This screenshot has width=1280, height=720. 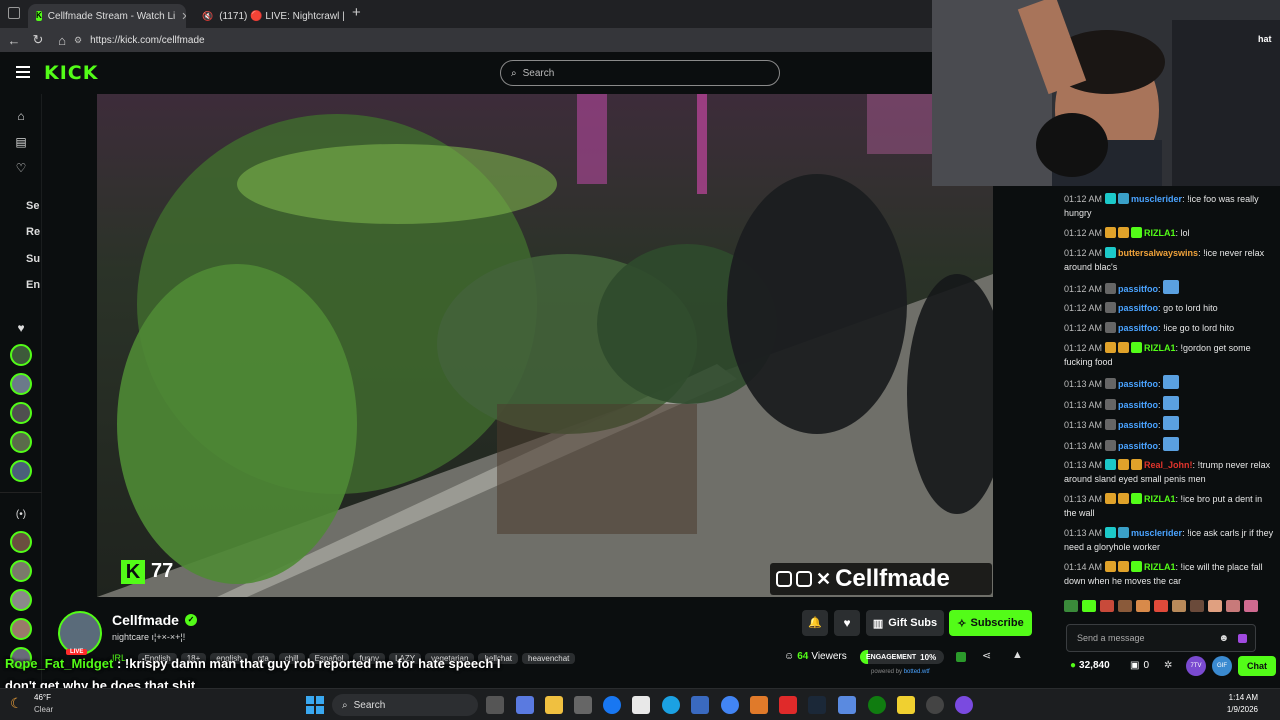 I want to click on kick-logo: KICK, so click(x=71, y=73).